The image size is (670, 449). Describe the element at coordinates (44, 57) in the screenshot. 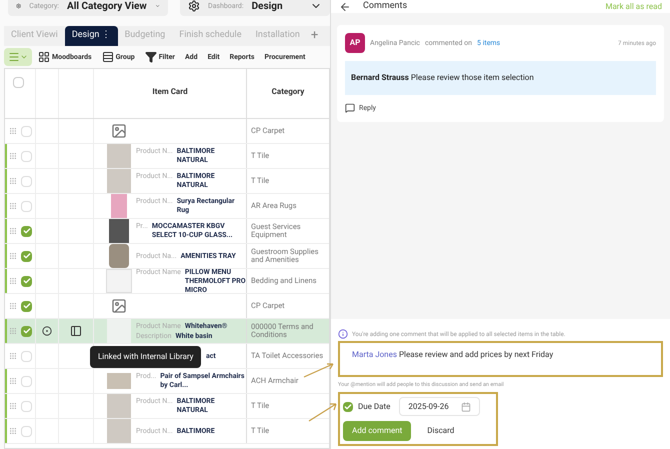

I see `moodboard-icon` at that location.